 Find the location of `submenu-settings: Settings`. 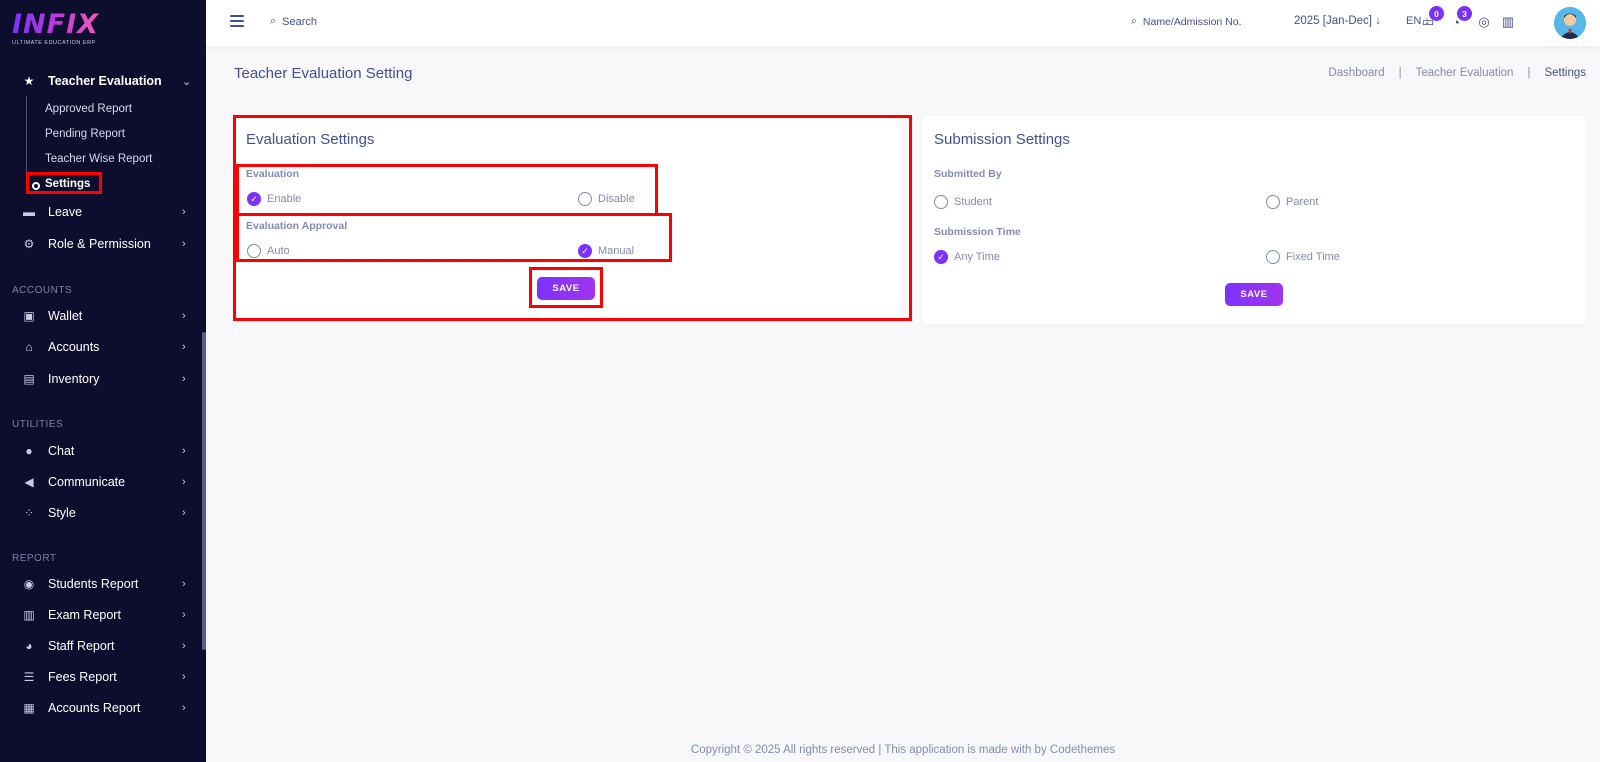

submenu-settings: Settings is located at coordinates (67, 184).